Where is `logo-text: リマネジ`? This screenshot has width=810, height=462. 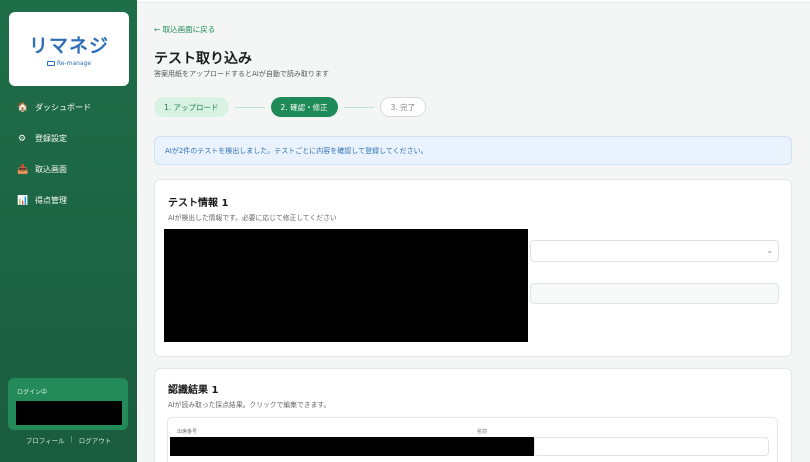 logo-text: リマネジ is located at coordinates (68, 46).